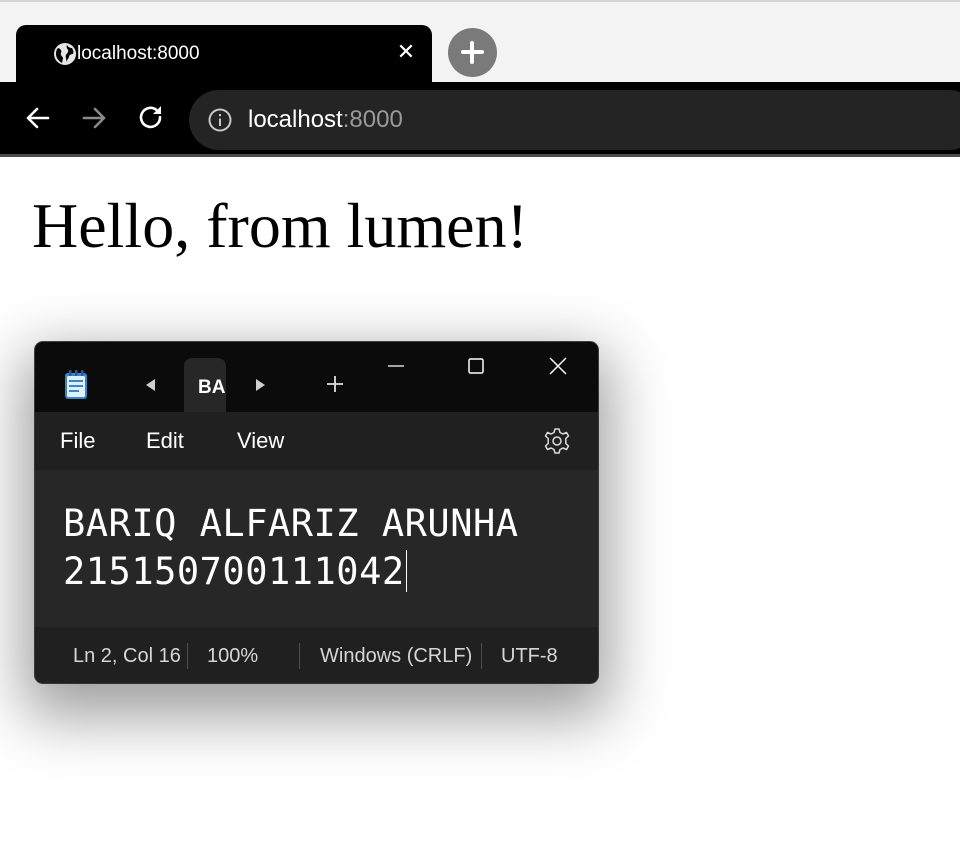 The image size is (960, 852). I want to click on browser-tab-strip: localhost:8000 ✕, so click(480, 41).